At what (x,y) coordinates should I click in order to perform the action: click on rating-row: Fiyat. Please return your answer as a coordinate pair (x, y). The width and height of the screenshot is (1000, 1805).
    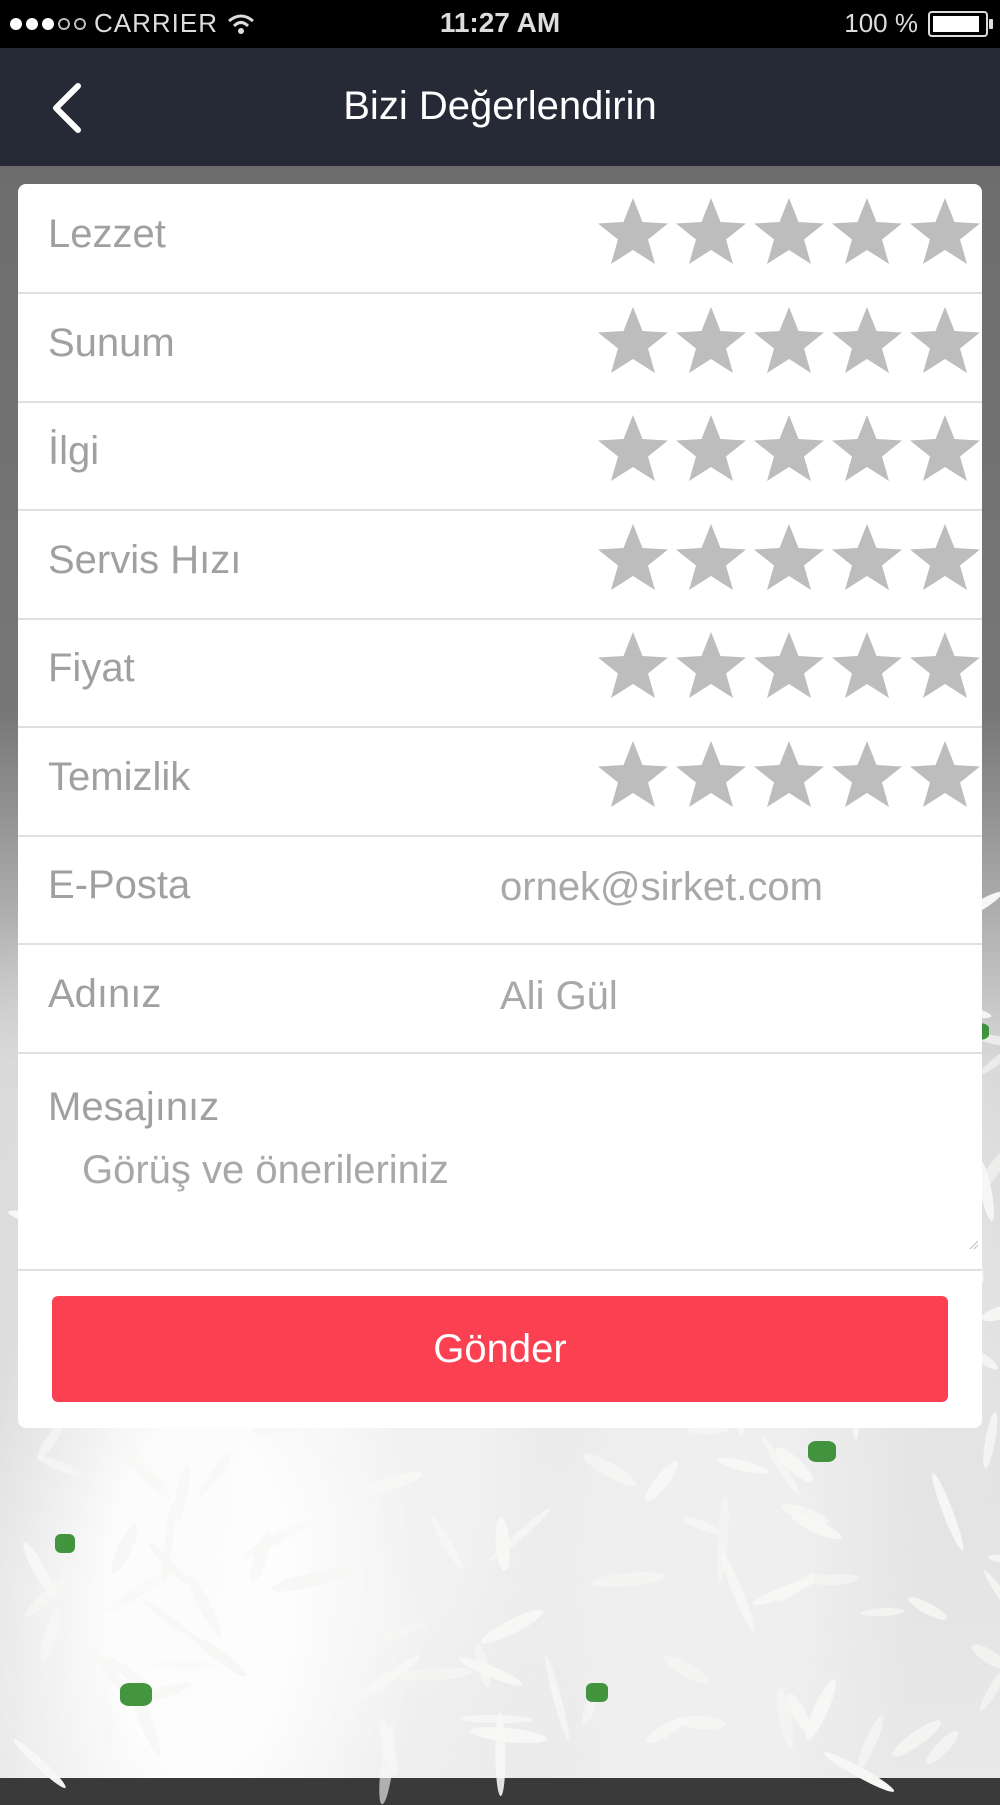
    Looking at the image, I should click on (500, 673).